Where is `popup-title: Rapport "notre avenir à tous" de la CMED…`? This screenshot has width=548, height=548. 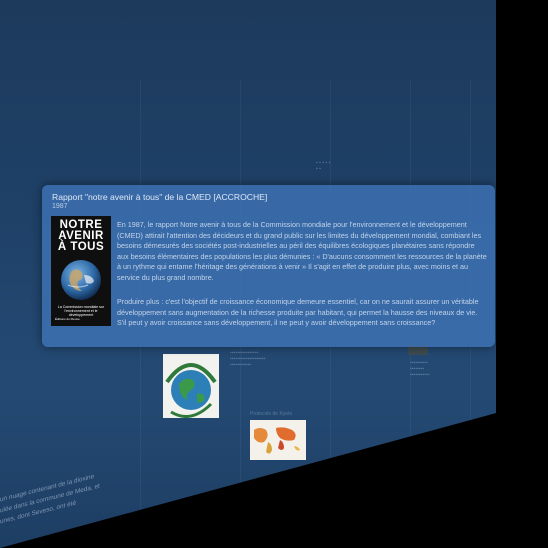
popup-title: Rapport "notre avenir à tous" de la CMED… is located at coordinates (160, 197).